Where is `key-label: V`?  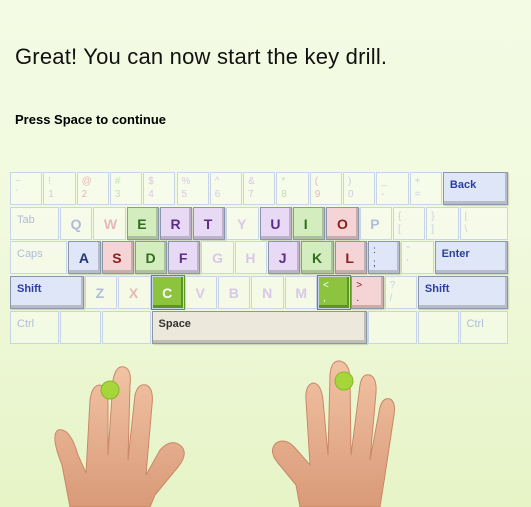 key-label: V is located at coordinates (200, 293).